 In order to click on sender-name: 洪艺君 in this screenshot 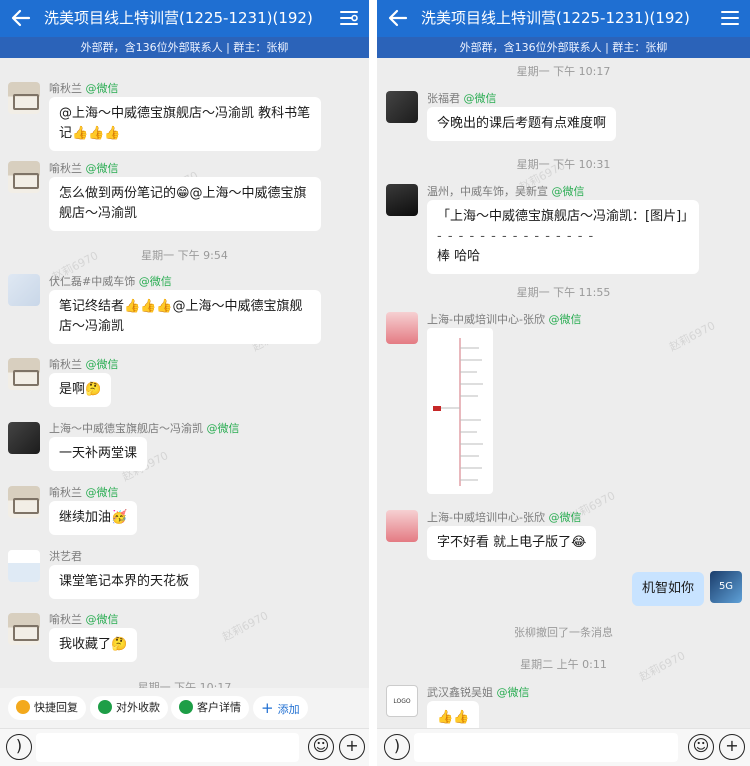, I will do `click(65, 556)`.